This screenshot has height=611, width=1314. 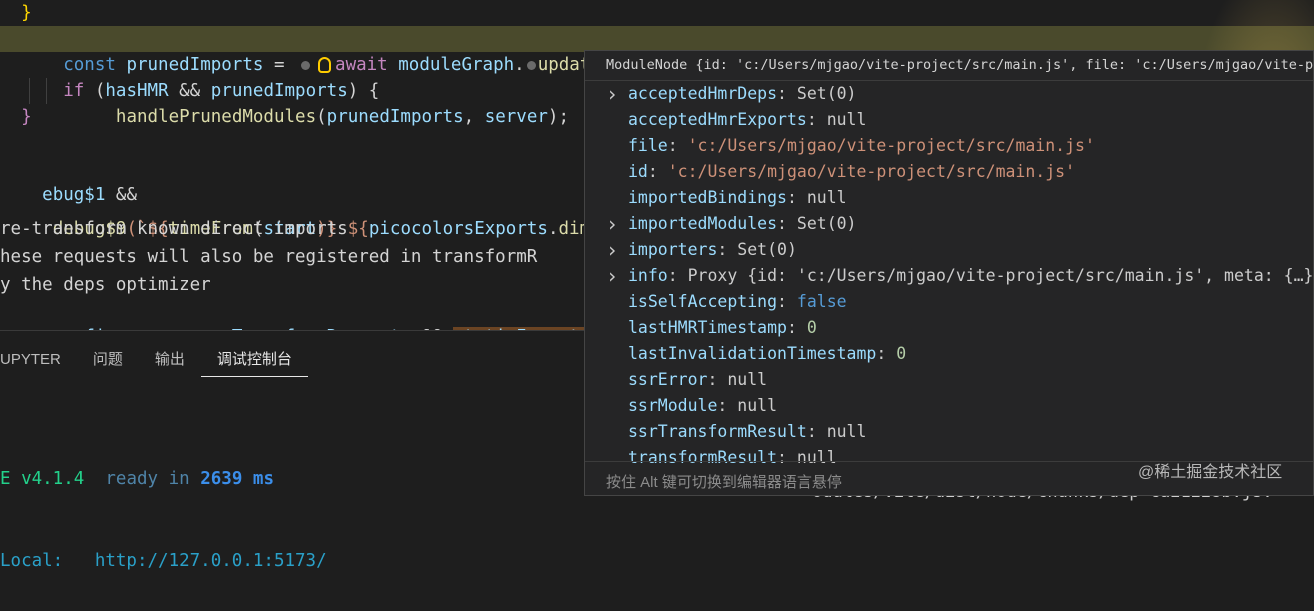 What do you see at coordinates (108, 360) in the screenshot?
I see `tab-problems: 问题` at bounding box center [108, 360].